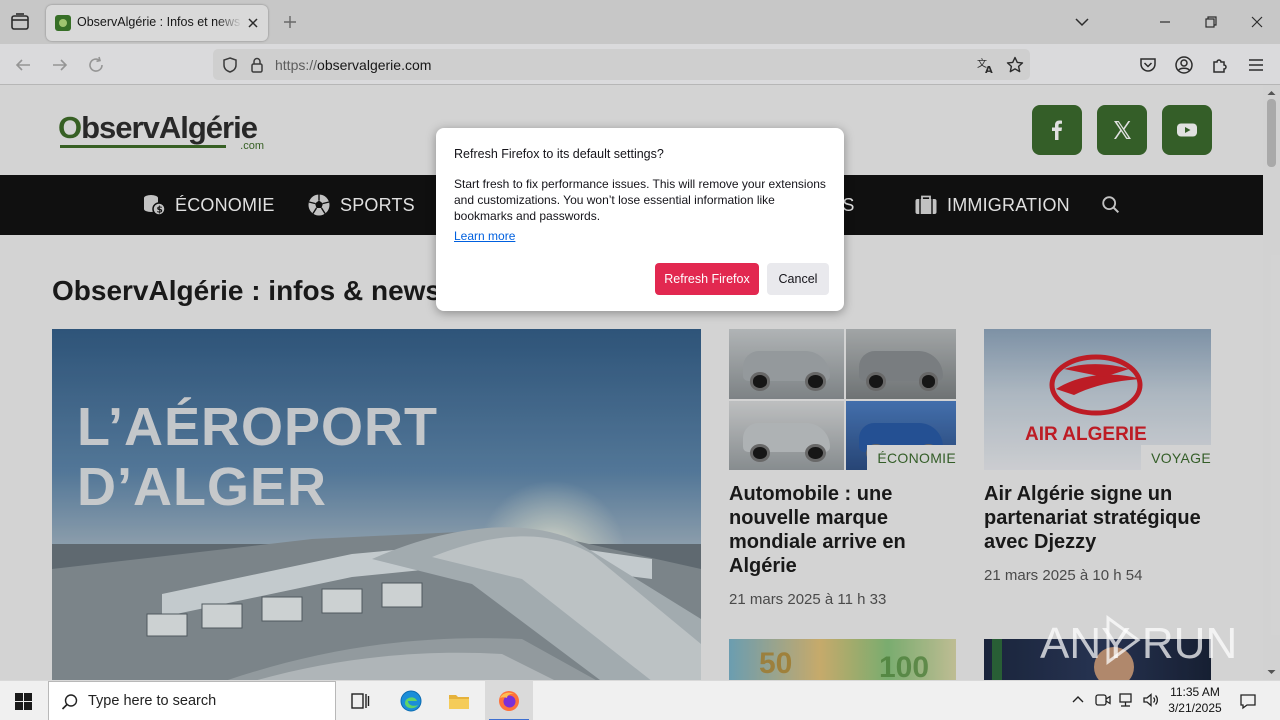  I want to click on firefox-icon, so click(509, 701).